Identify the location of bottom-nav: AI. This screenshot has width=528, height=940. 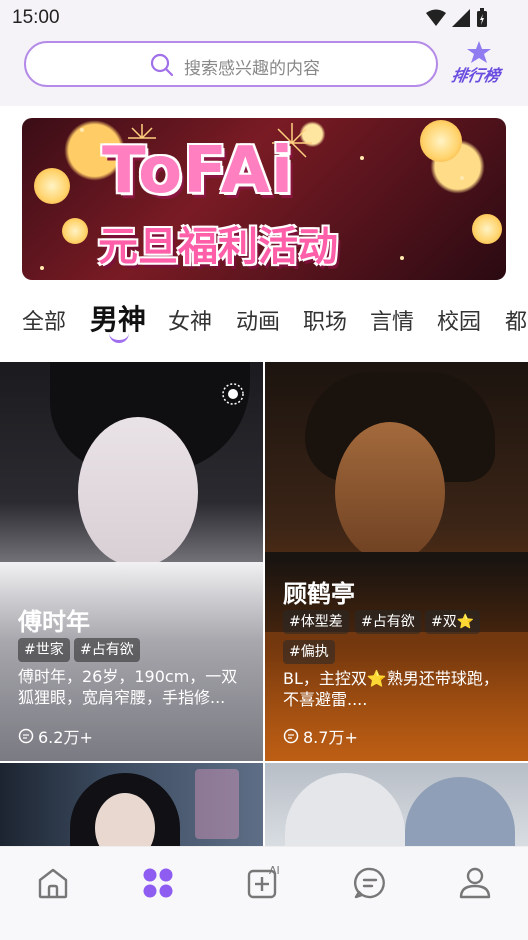
(264, 893).